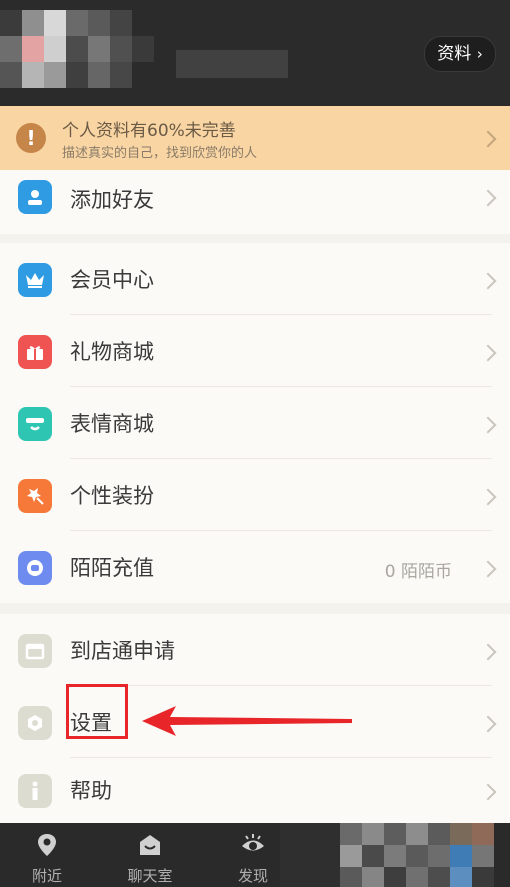  I want to click on gear-icon, so click(35, 723).